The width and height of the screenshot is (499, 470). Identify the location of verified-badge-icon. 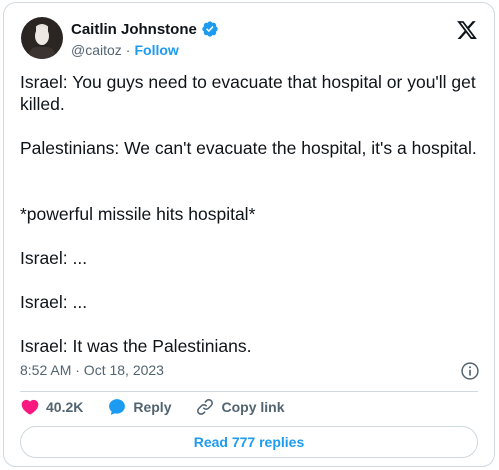
(210, 29).